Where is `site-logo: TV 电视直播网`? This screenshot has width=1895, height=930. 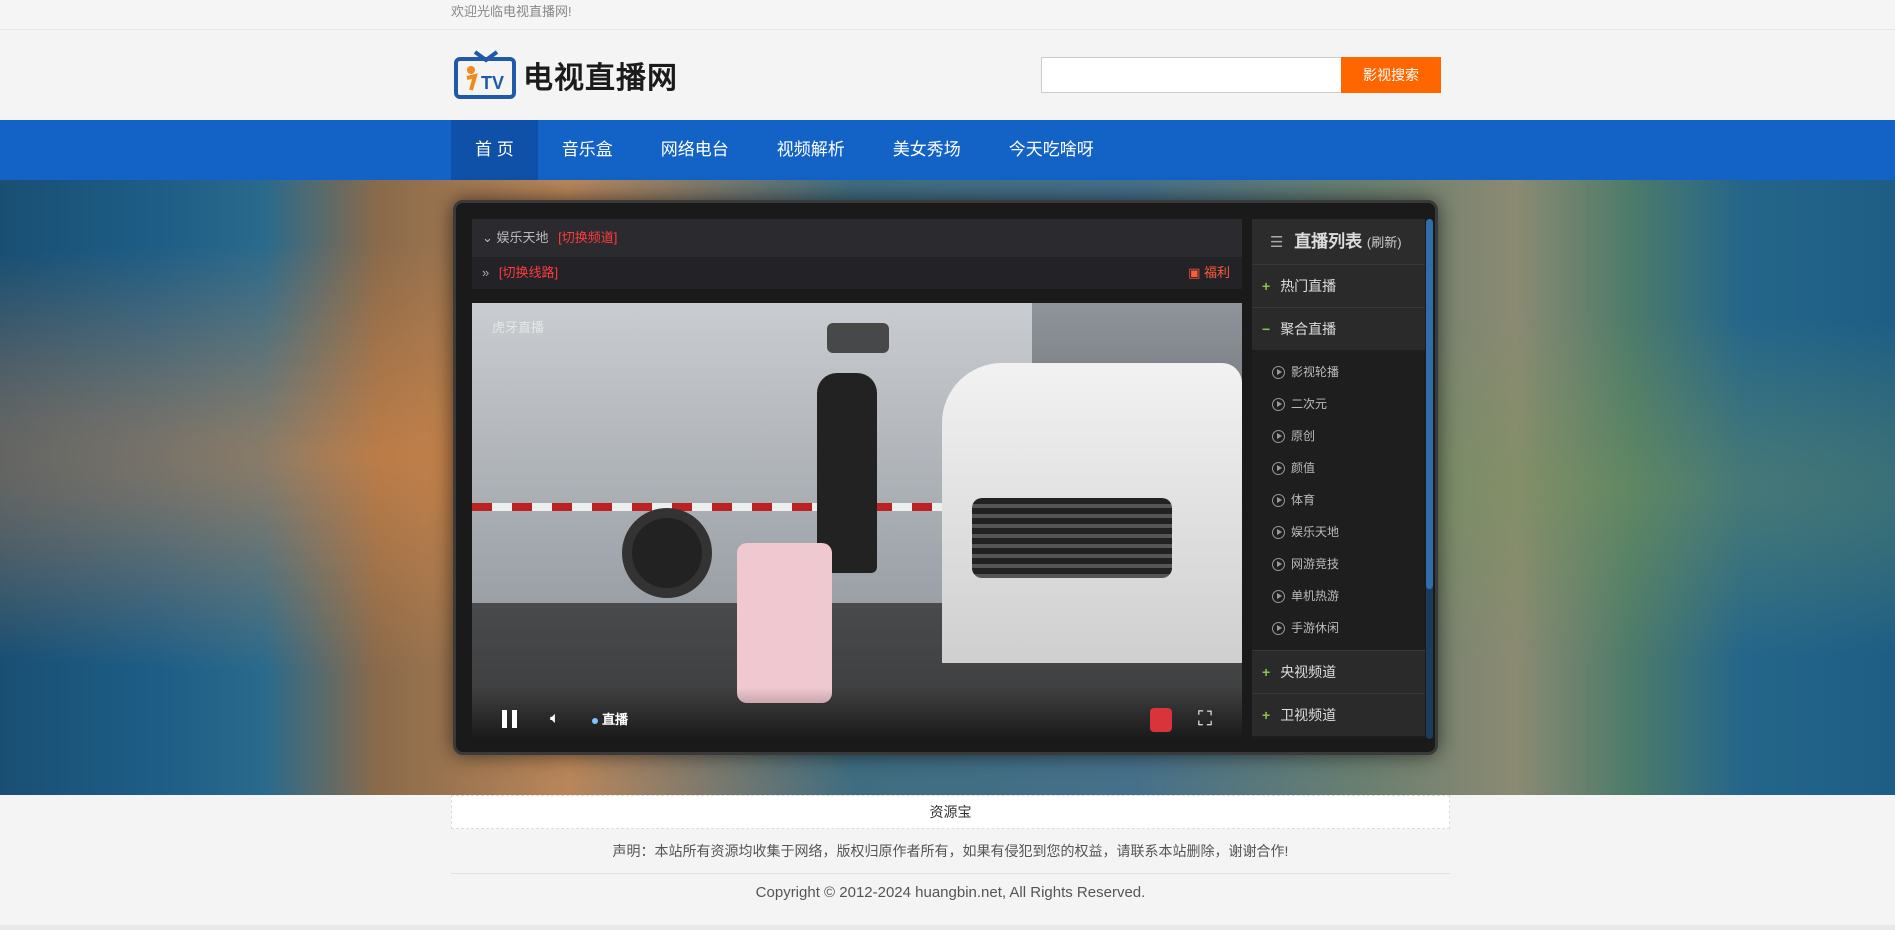 site-logo: TV 电视直播网 is located at coordinates (565, 75).